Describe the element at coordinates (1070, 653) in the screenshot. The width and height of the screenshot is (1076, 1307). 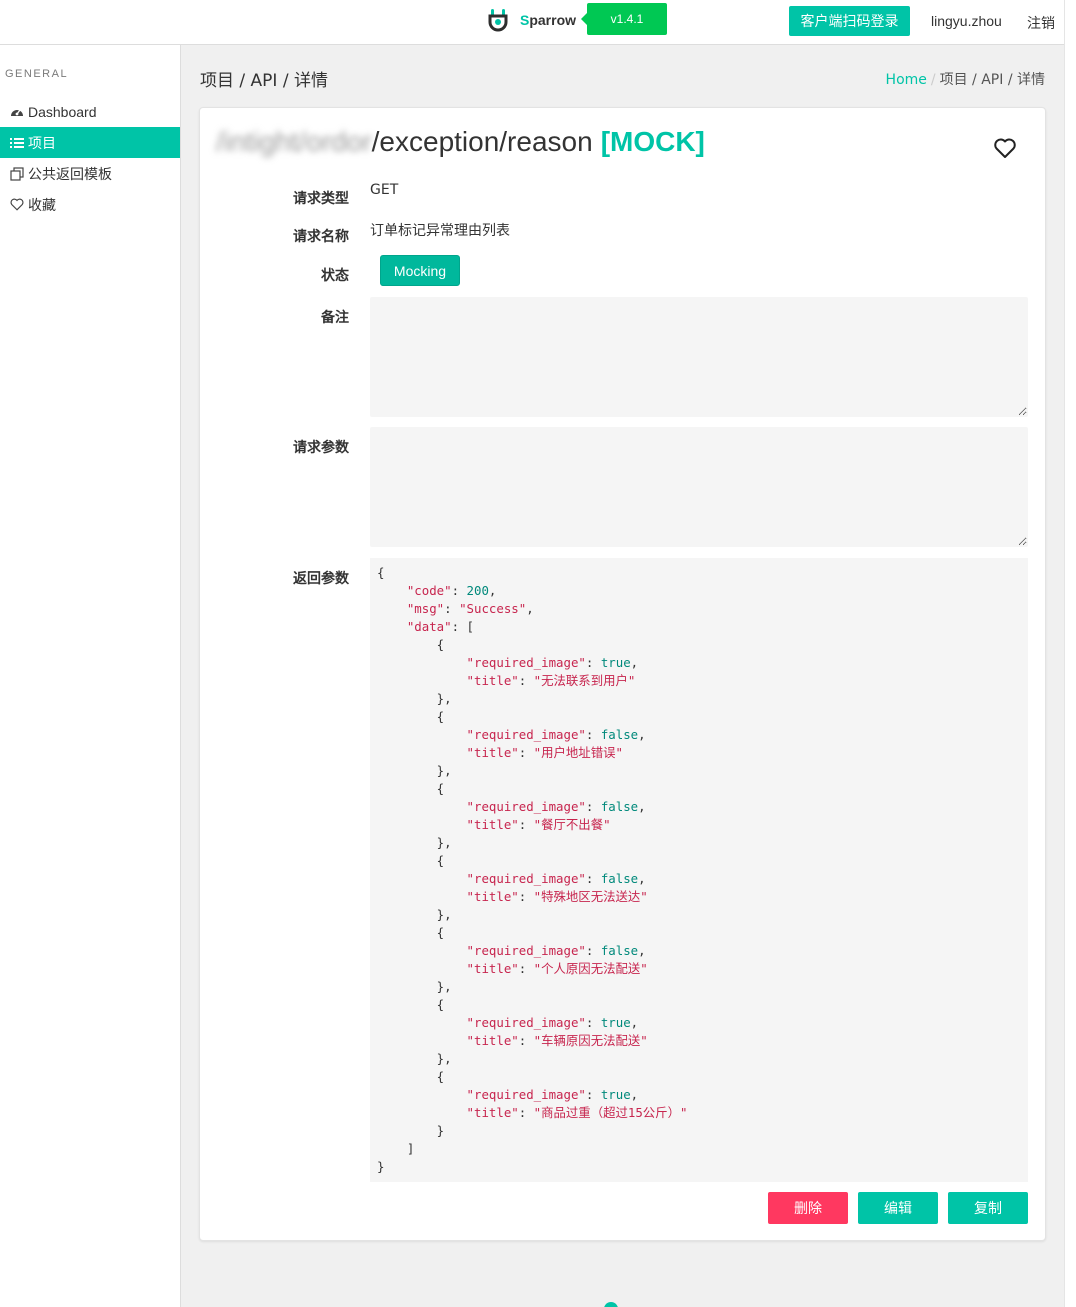
I see `window-scrollbar` at that location.